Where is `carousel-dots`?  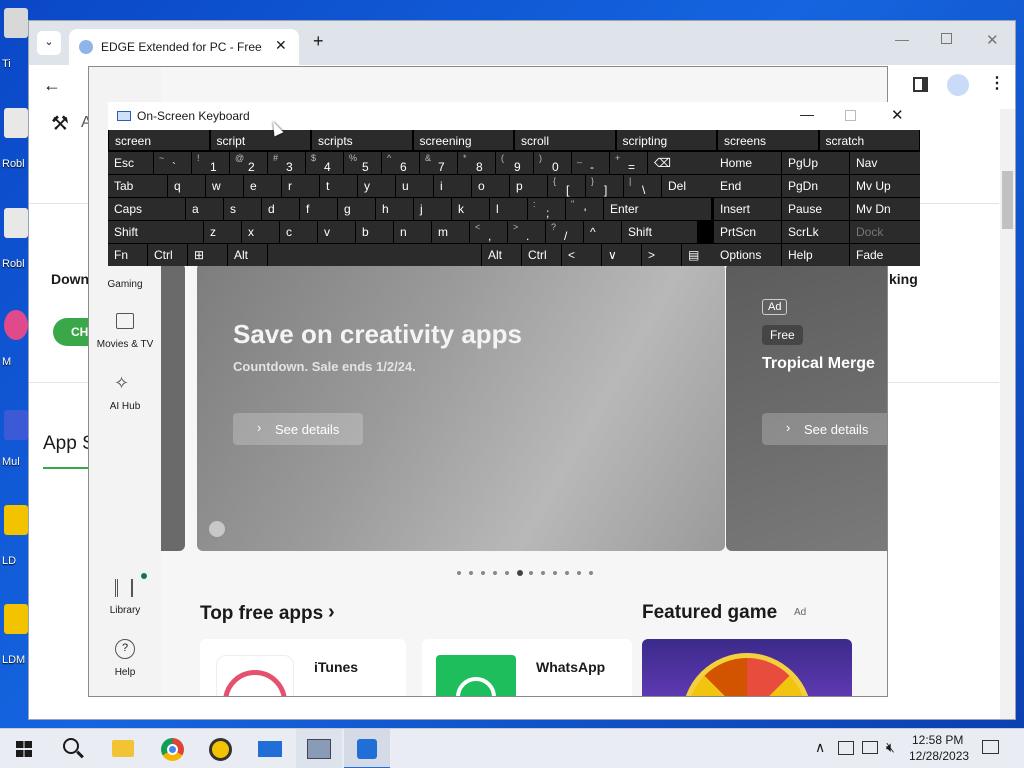 carousel-dots is located at coordinates (527, 574).